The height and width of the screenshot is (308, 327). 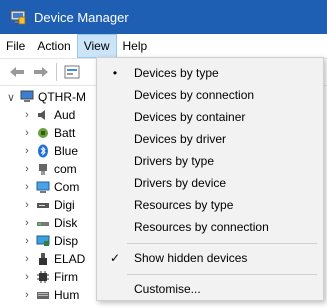 I want to click on menu-item-resources-by-connection: Resources by connection, so click(x=210, y=227).